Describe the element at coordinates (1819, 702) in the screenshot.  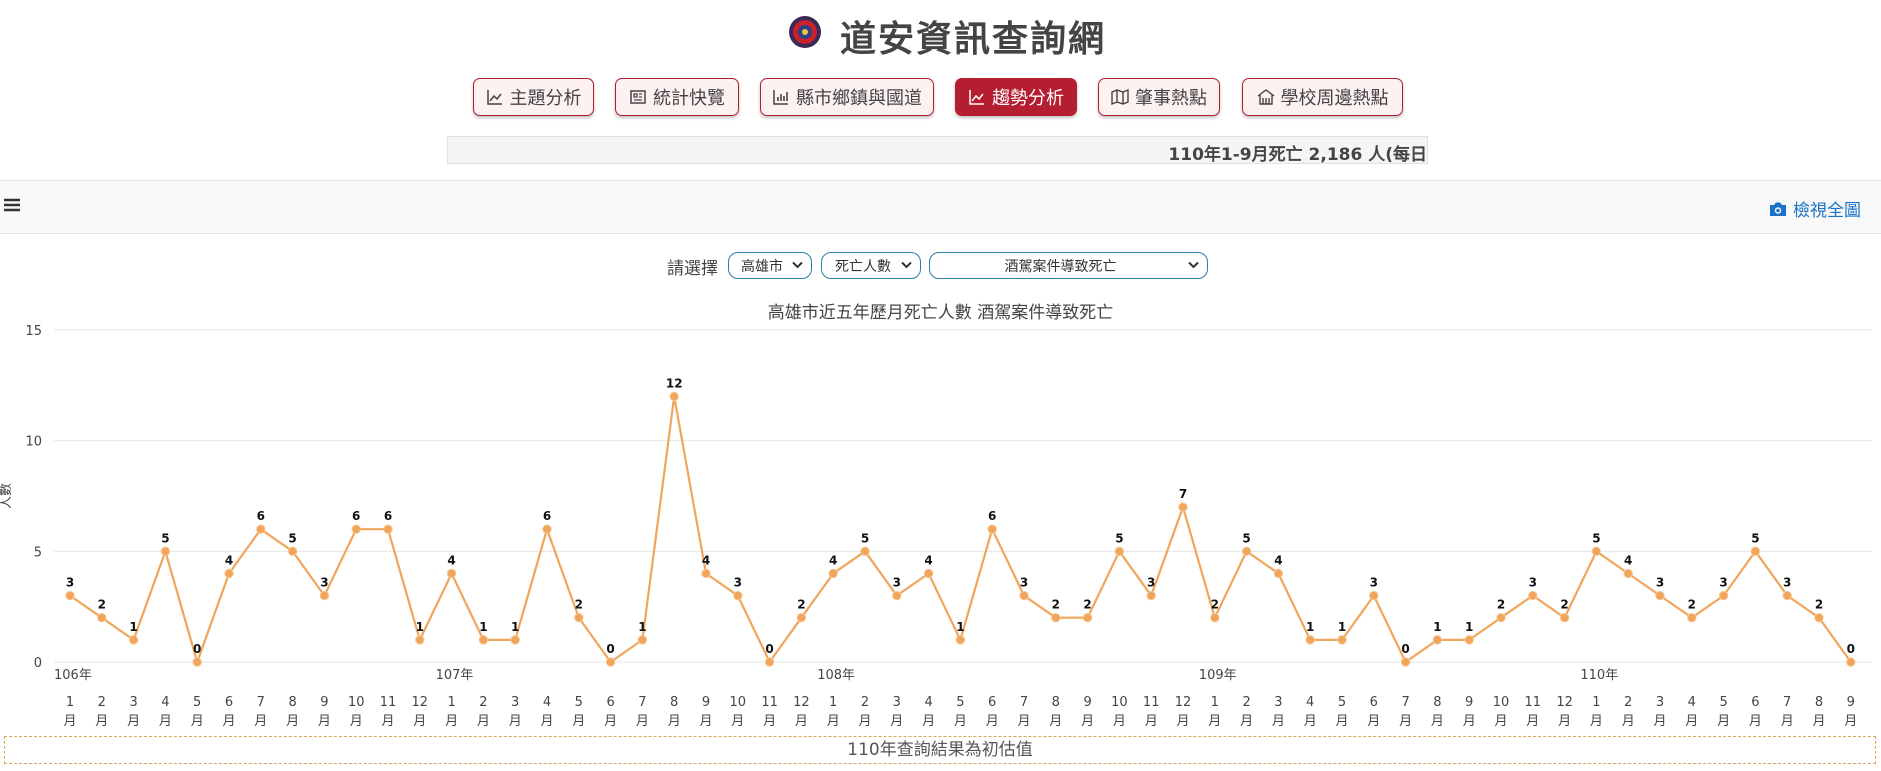
I see `x-tick-label: 8` at that location.